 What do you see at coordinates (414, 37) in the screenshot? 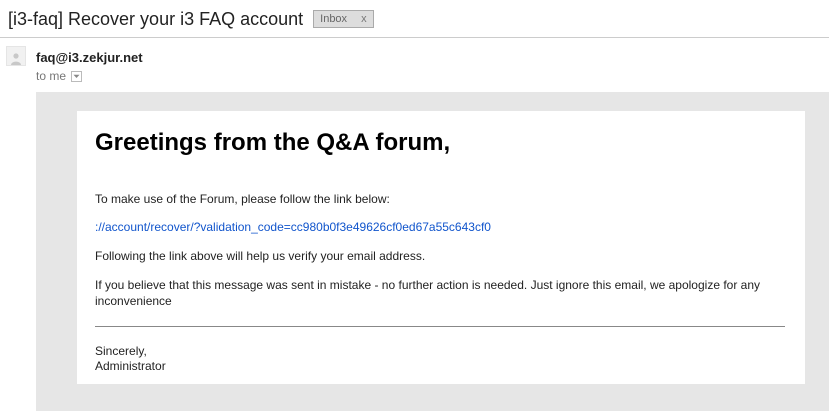
I see `header-divider` at bounding box center [414, 37].